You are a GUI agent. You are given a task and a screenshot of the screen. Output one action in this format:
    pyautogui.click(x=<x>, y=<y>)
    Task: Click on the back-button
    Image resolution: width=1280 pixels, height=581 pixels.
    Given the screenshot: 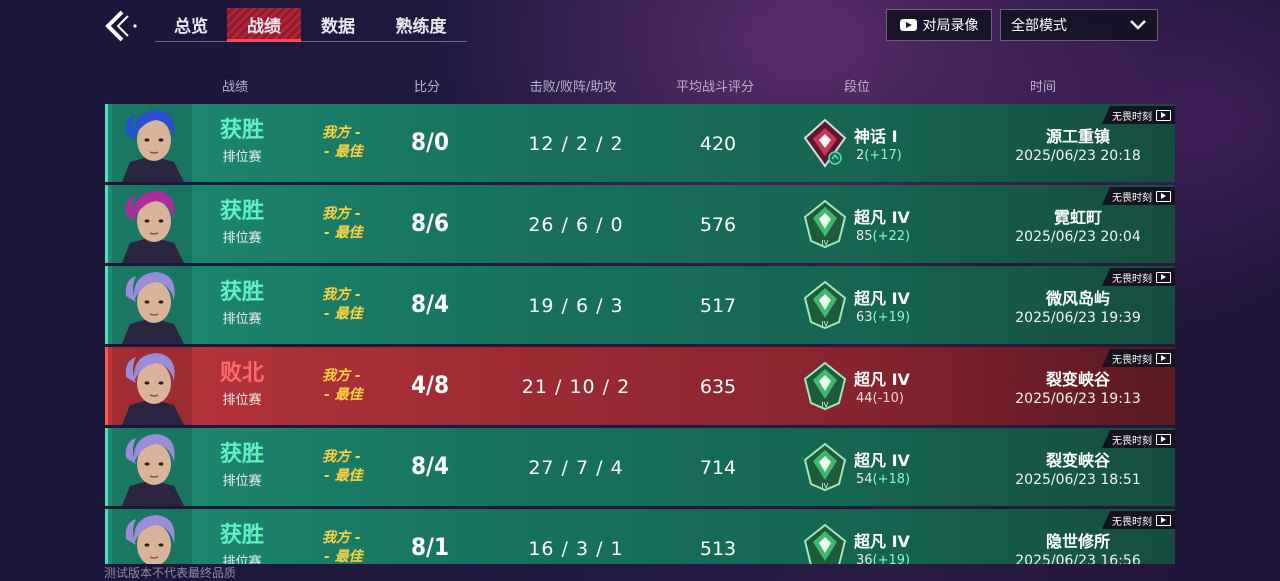 What is the action you would take?
    pyautogui.click(x=120, y=26)
    